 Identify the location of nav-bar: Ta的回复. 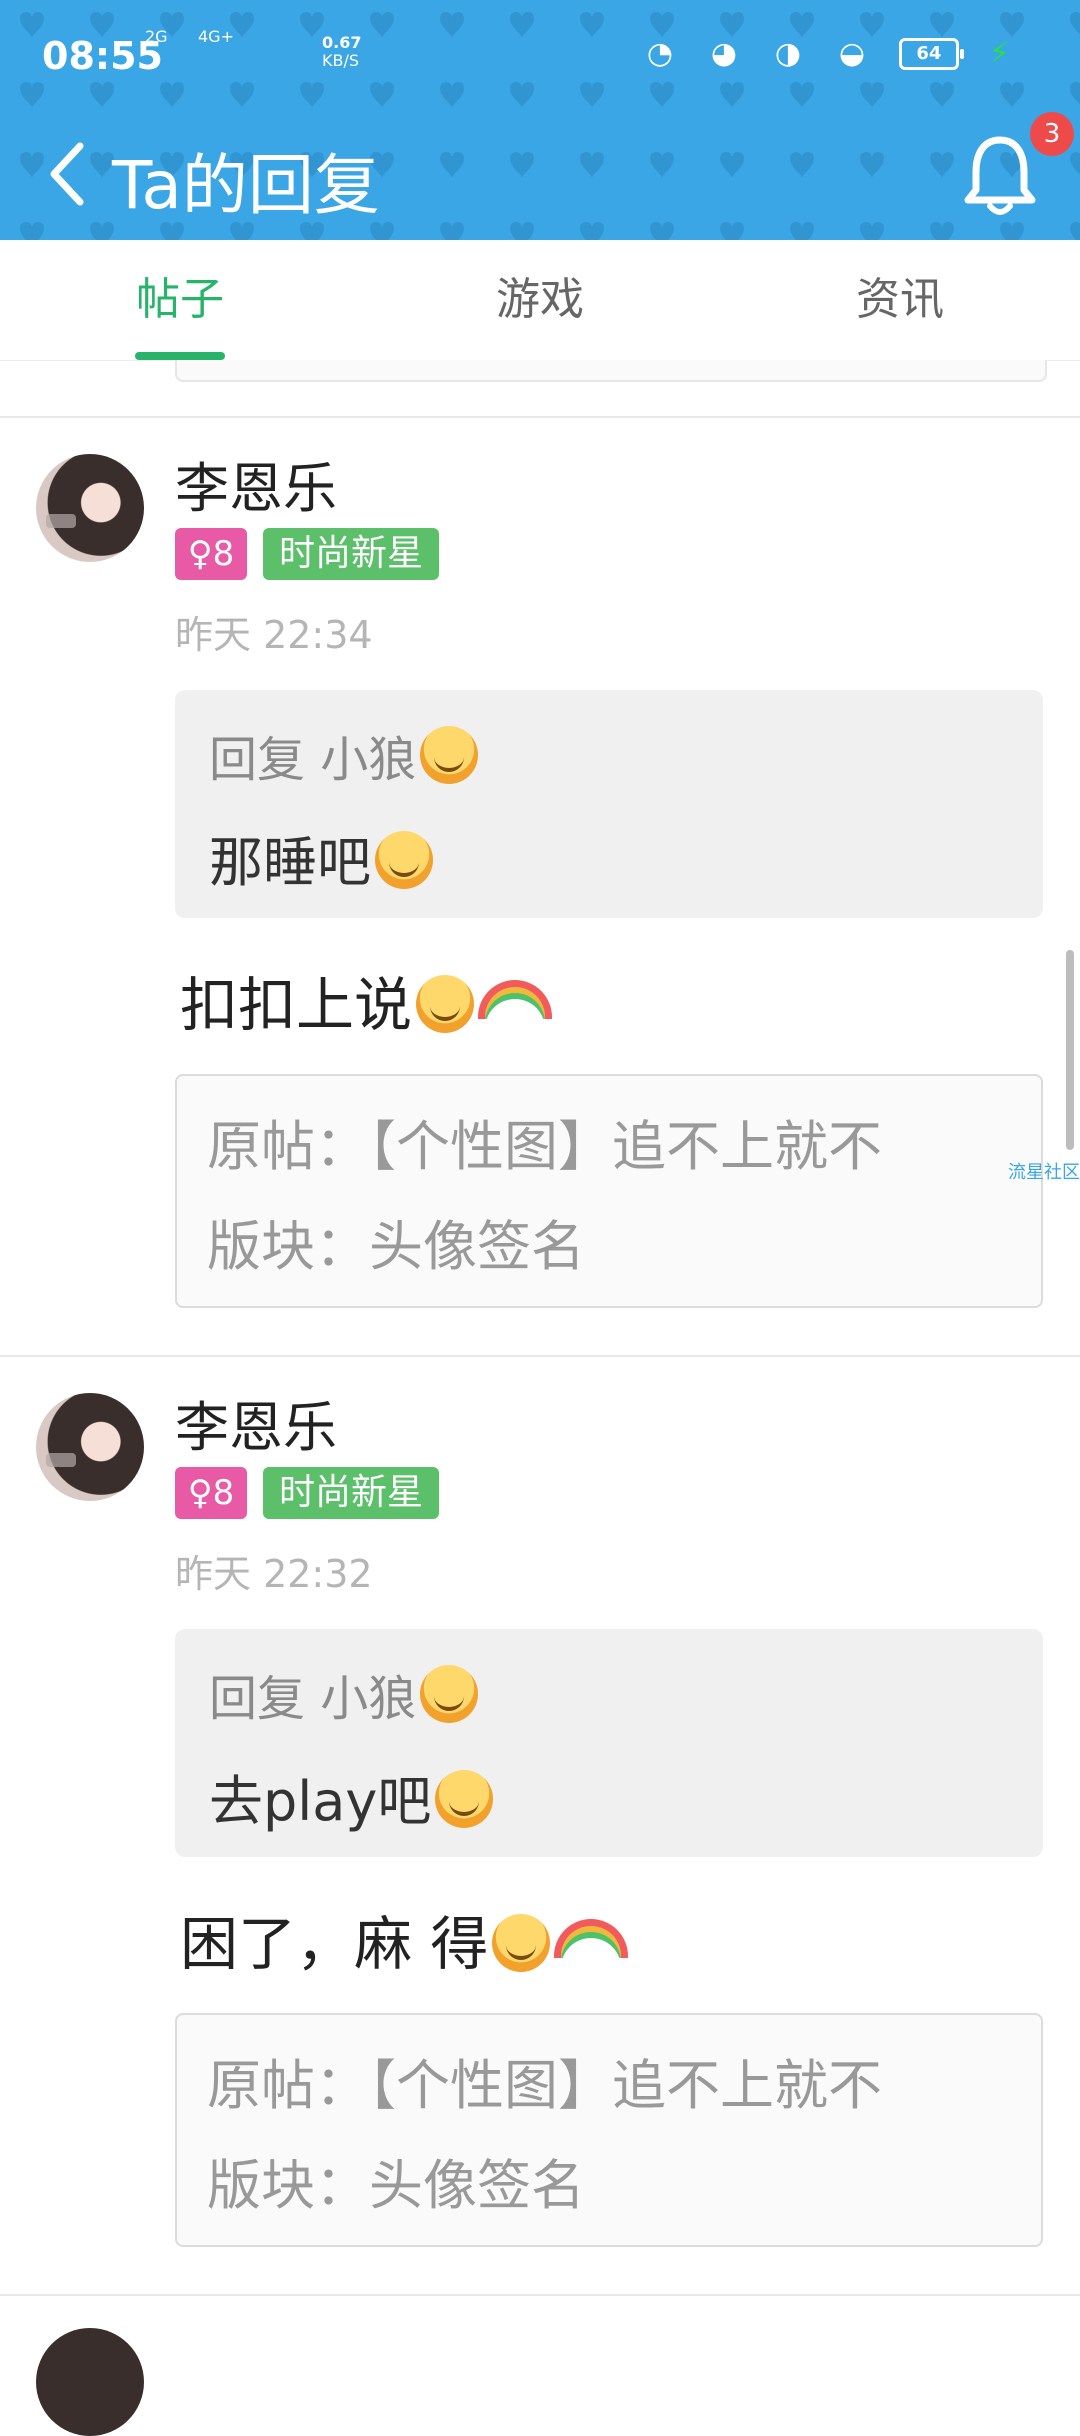
(540, 176).